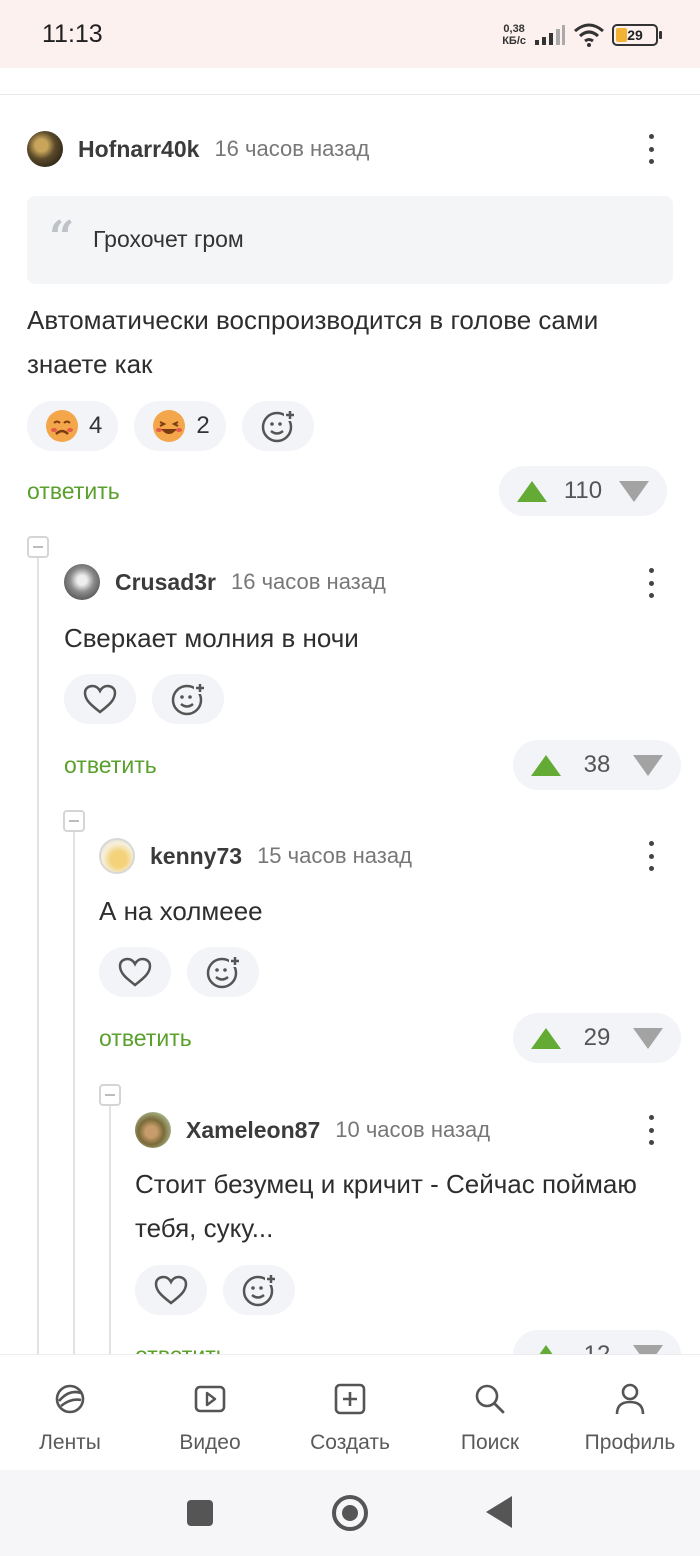 Image resolution: width=700 pixels, height=1556 pixels. I want to click on comment-hofnarr40k: Hofnarr40k 16 часов назад, so click(198, 149).